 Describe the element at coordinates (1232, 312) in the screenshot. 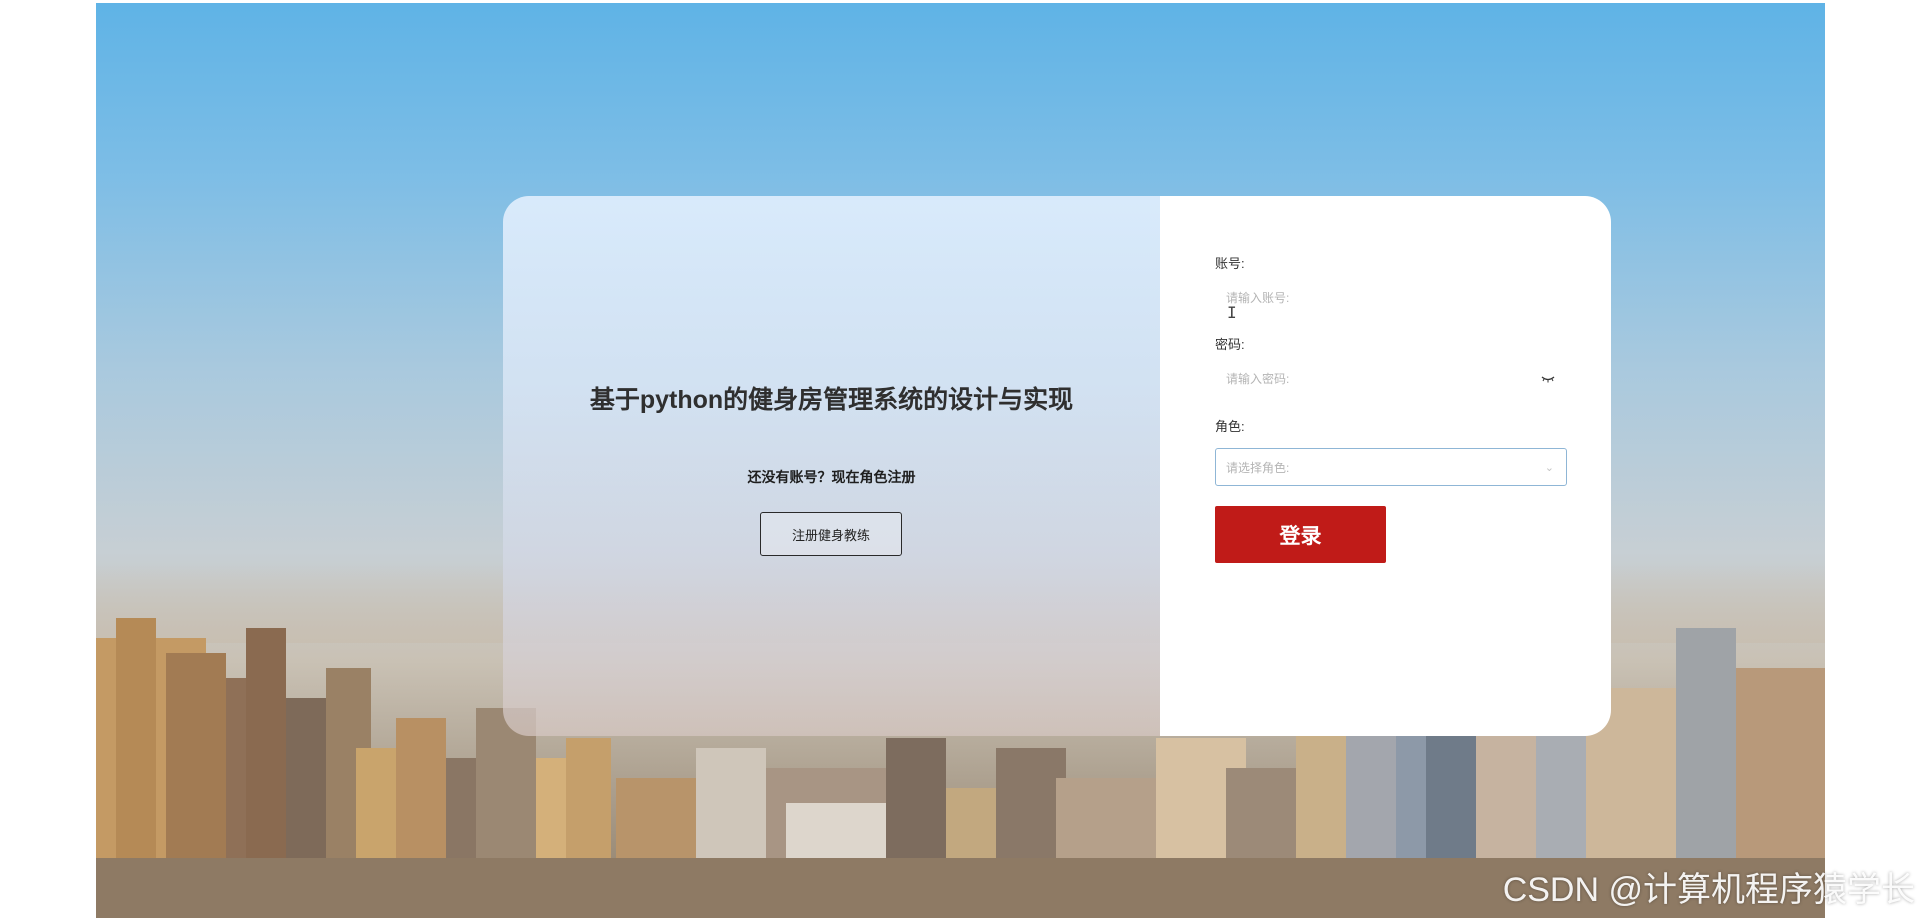

I see `text-cursor-icon: I` at that location.